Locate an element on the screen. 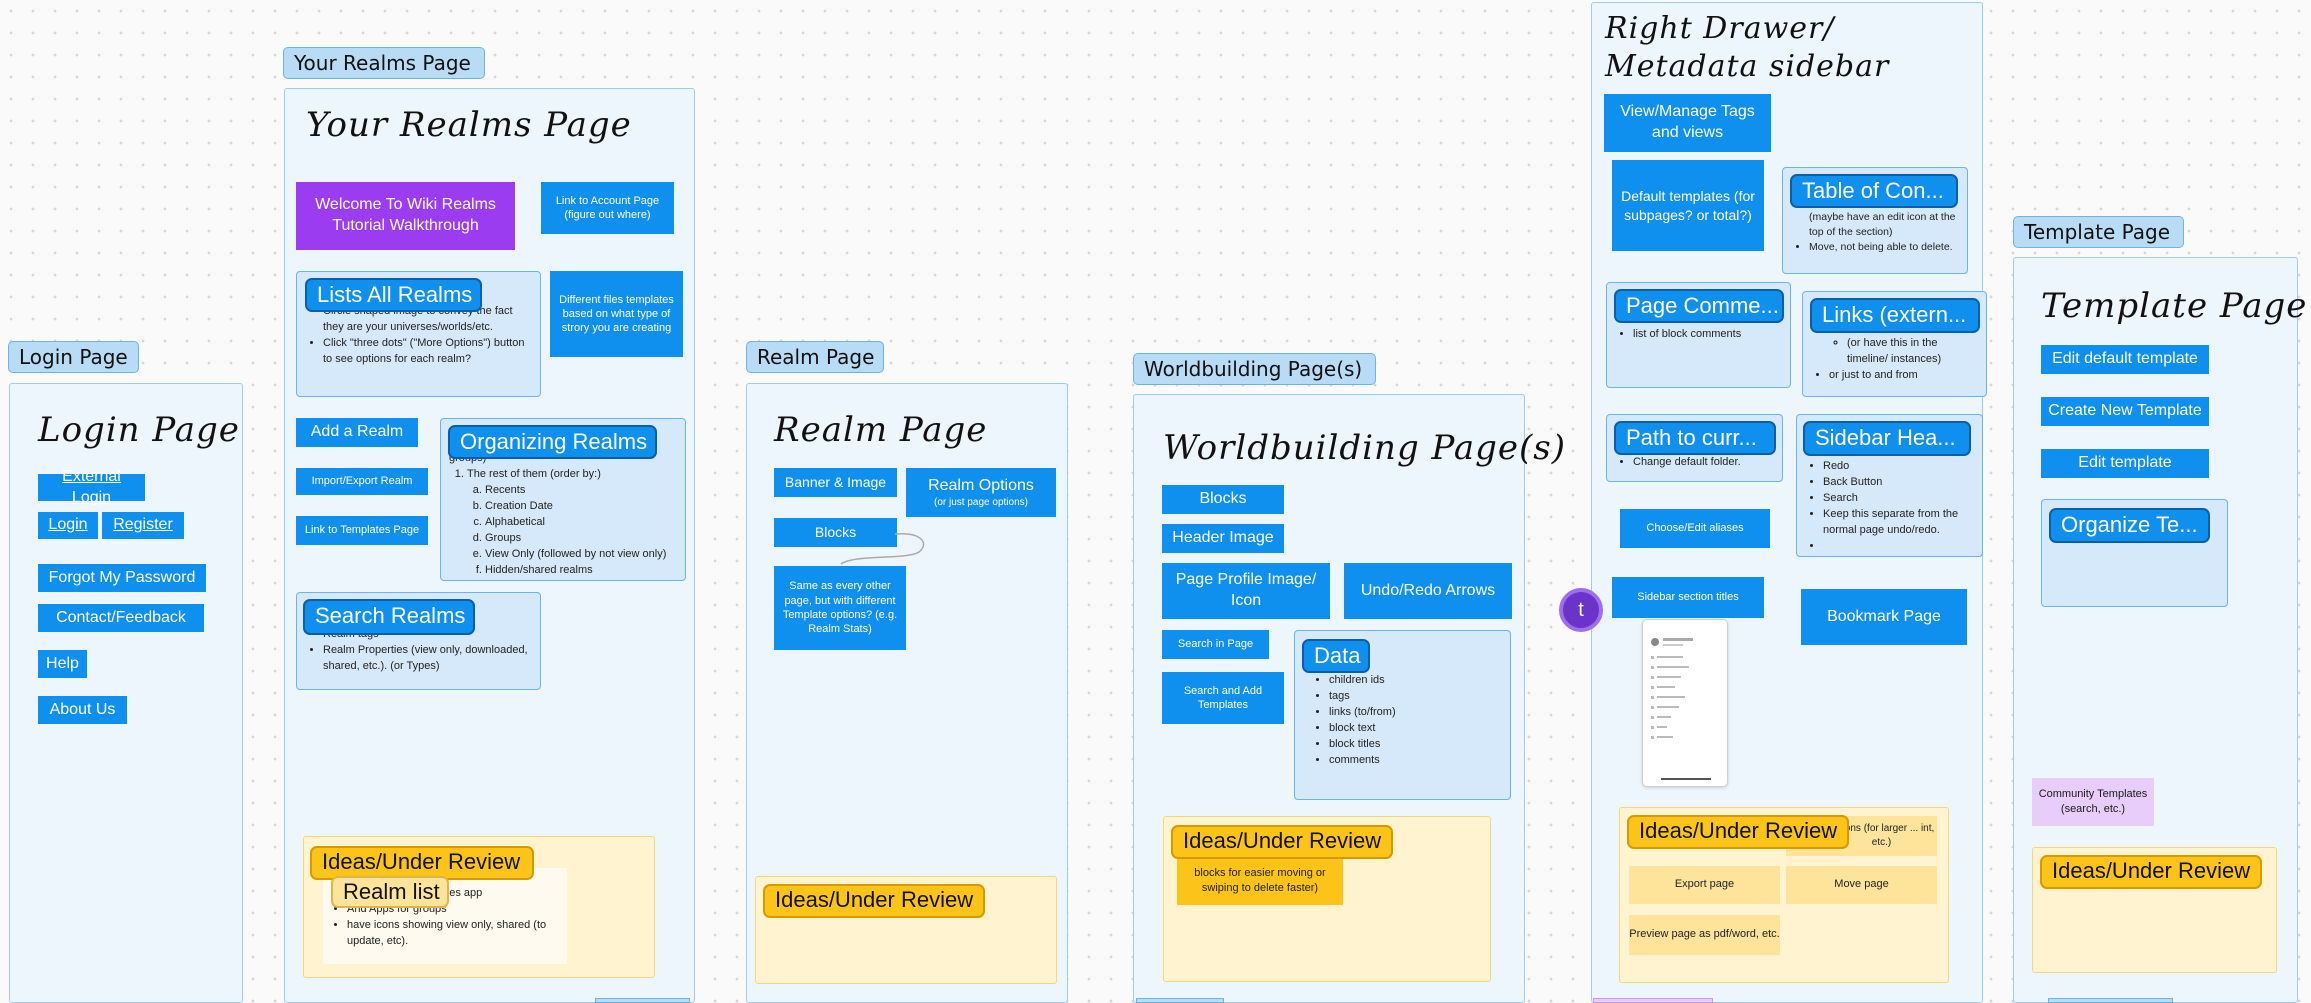  forgot-password-button: Forgot My Password is located at coordinates (122, 578).